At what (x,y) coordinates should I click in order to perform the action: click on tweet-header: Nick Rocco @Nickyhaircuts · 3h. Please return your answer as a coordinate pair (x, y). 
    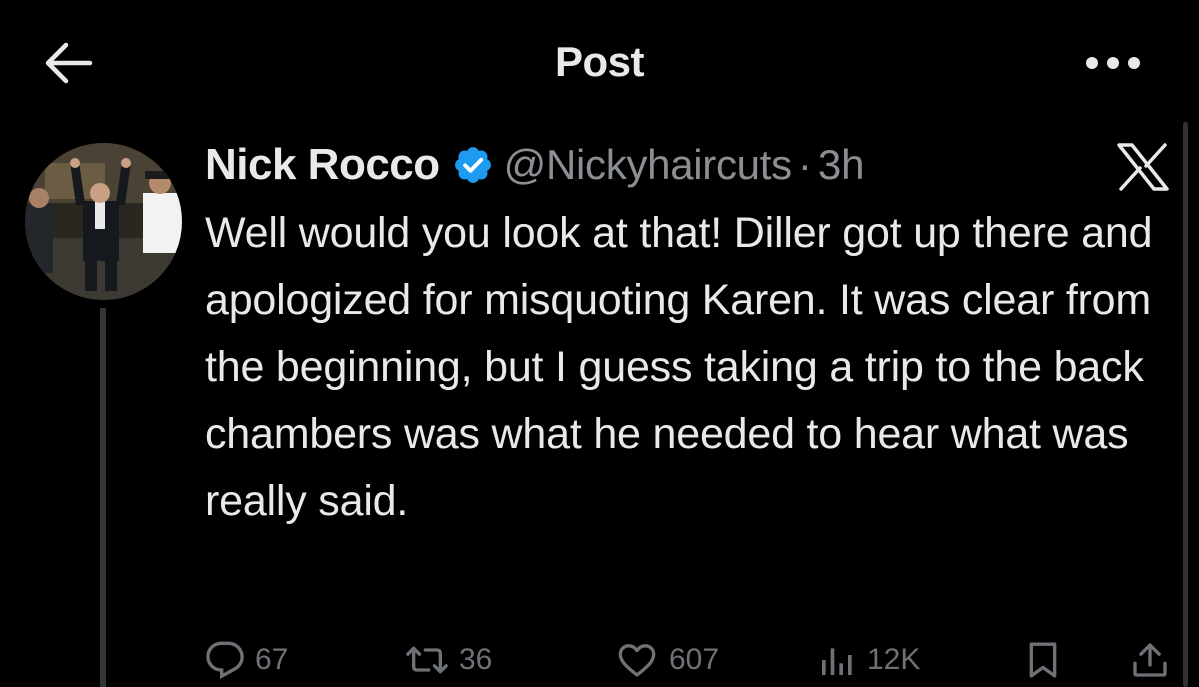
    Looking at the image, I should click on (690, 165).